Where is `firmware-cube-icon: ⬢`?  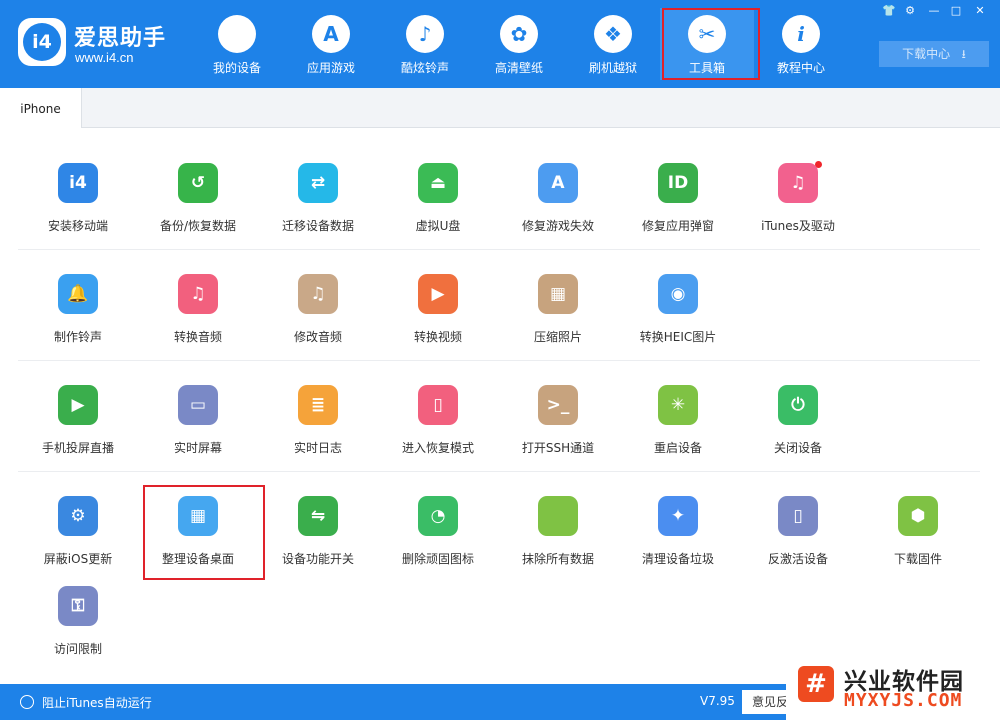
firmware-cube-icon: ⬢ is located at coordinates (918, 516).